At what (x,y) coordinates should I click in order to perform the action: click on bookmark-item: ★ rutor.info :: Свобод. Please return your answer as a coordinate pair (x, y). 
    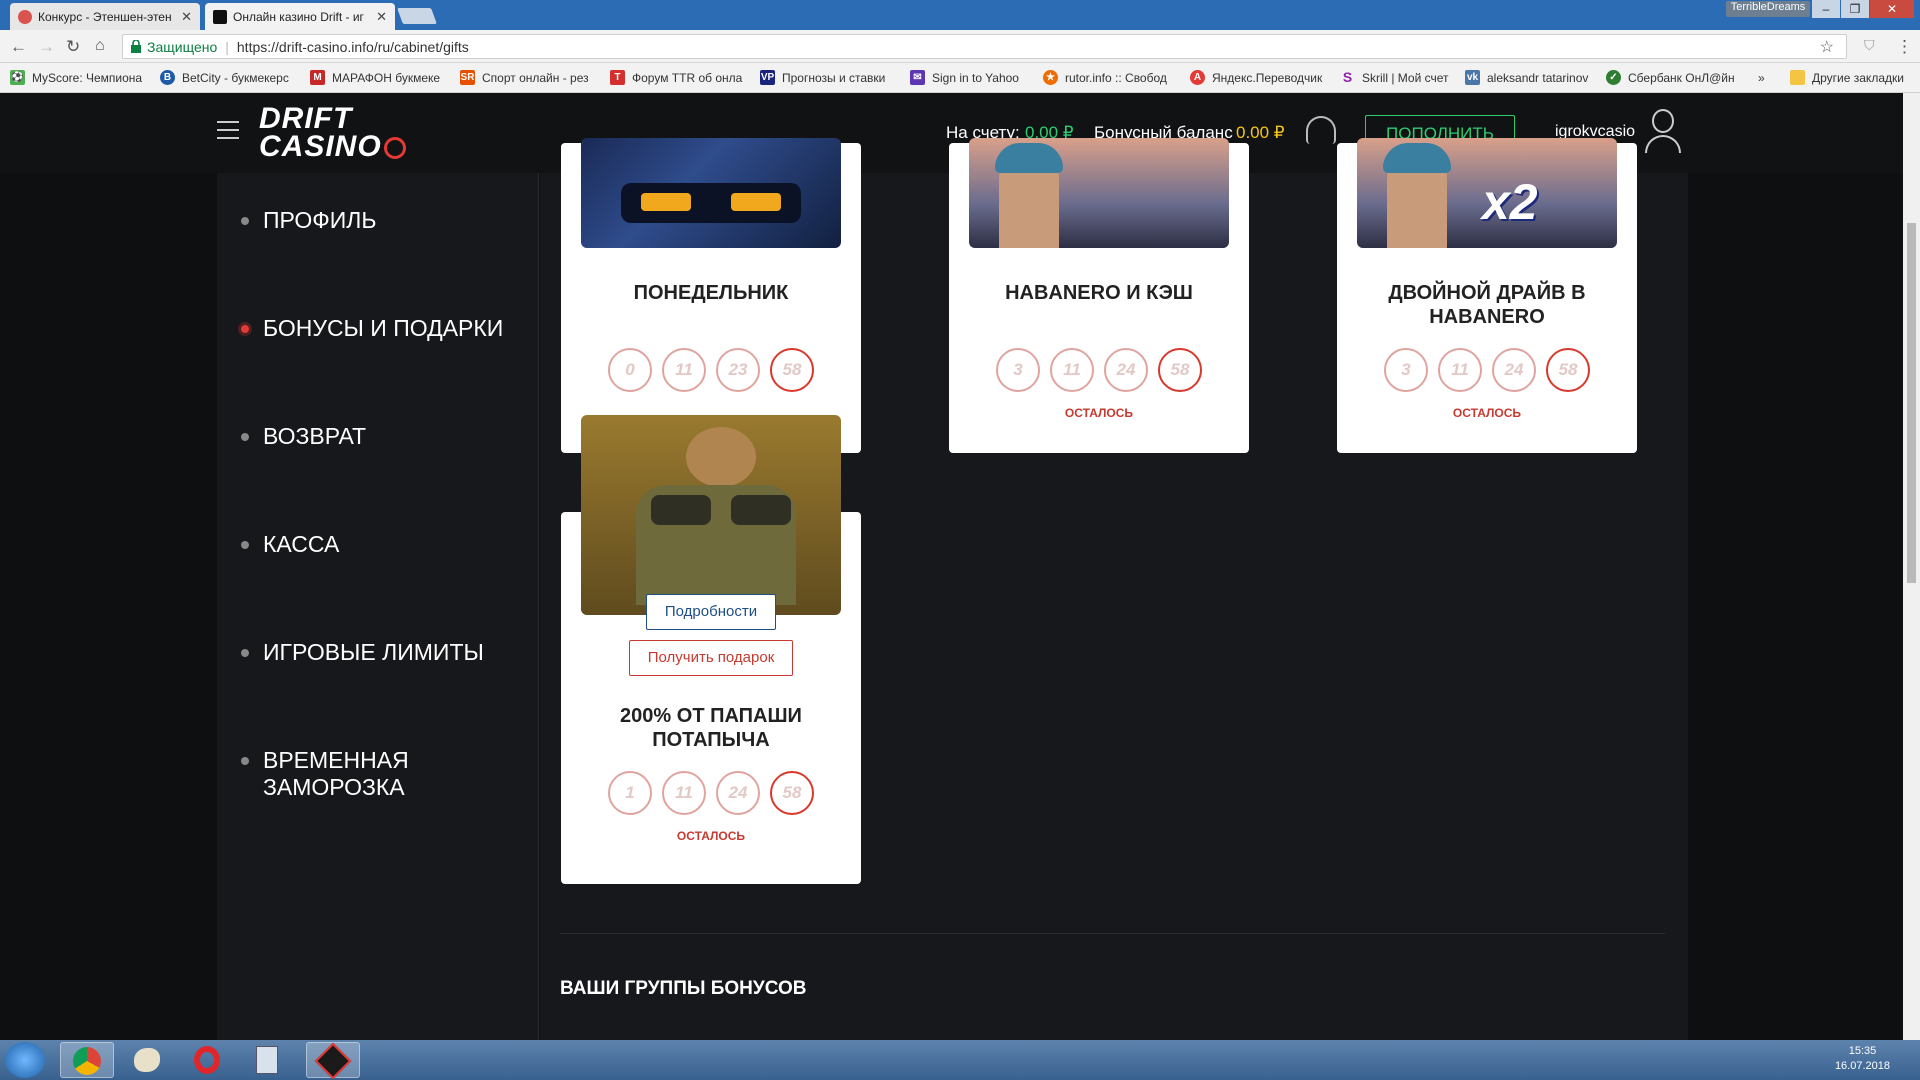
    Looking at the image, I should click on (1105, 77).